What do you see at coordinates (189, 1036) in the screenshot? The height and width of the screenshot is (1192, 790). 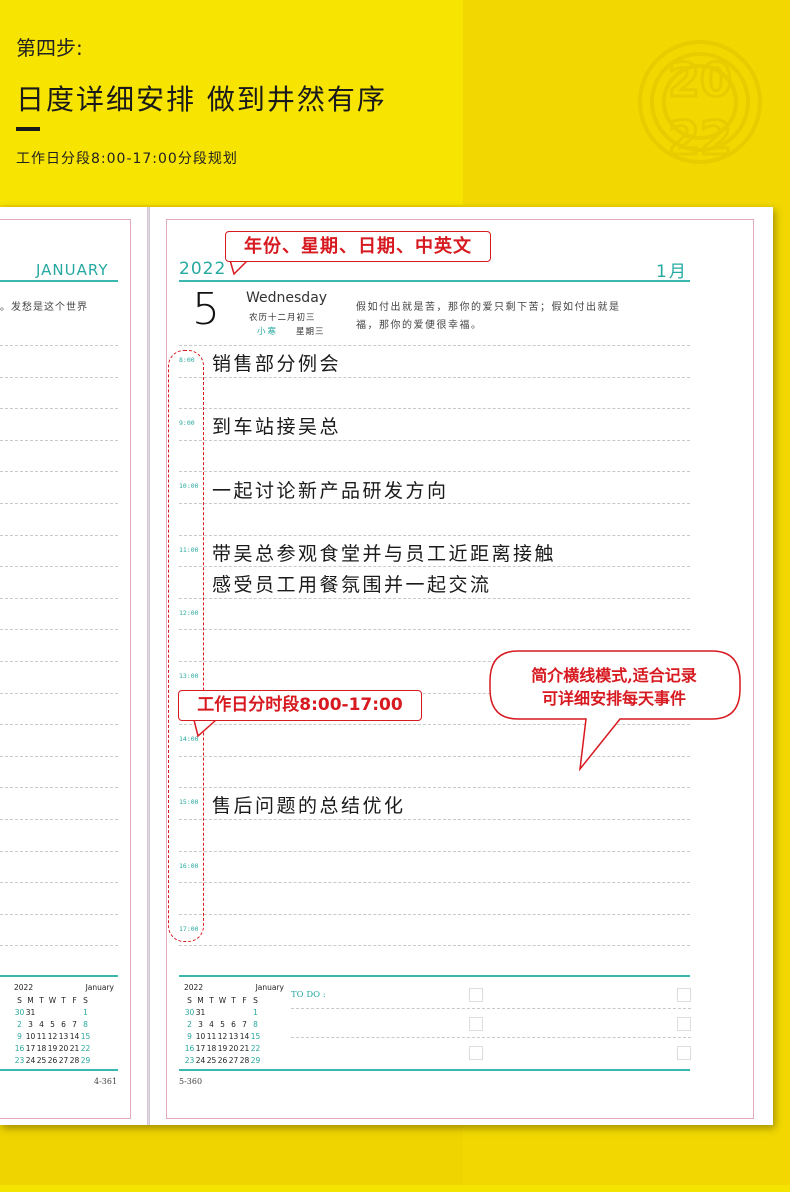 I see `cal-day: 9` at bounding box center [189, 1036].